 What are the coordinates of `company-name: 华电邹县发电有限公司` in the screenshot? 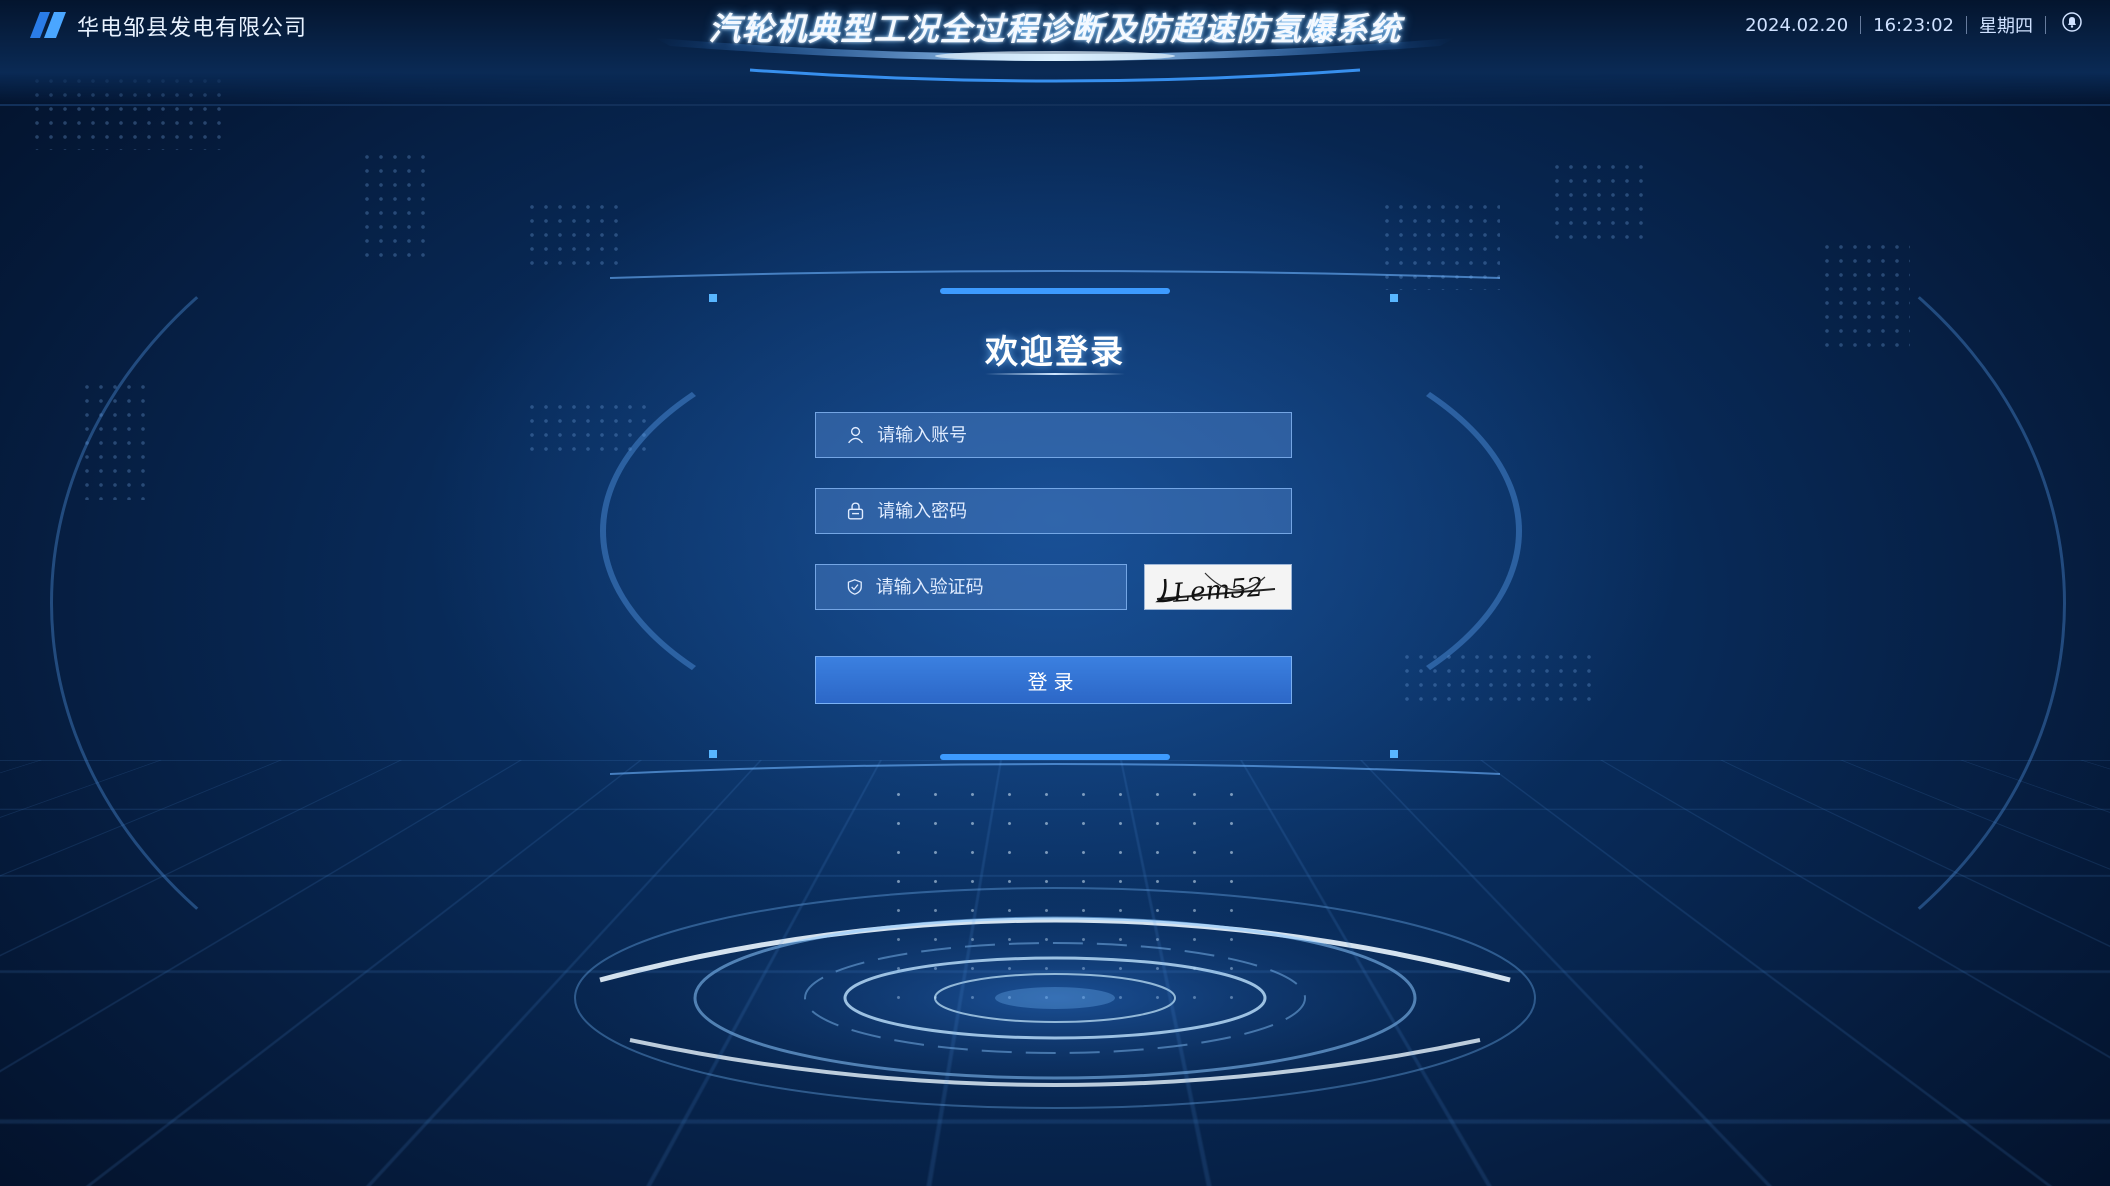 It's located at (192, 26).